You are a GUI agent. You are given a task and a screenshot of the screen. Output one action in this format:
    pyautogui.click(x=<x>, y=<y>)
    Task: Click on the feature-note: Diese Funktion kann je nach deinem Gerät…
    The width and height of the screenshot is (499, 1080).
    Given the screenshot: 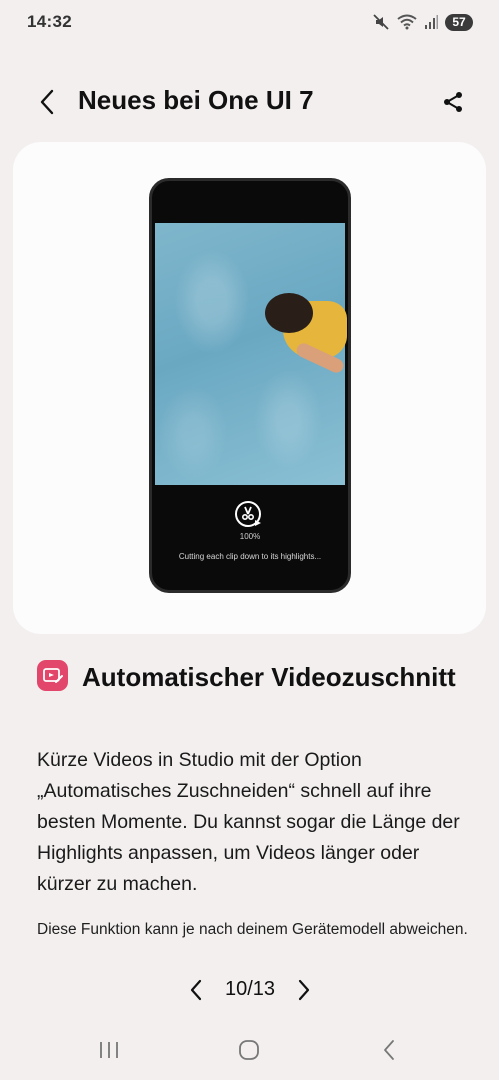 What is the action you would take?
    pyautogui.click(x=252, y=929)
    